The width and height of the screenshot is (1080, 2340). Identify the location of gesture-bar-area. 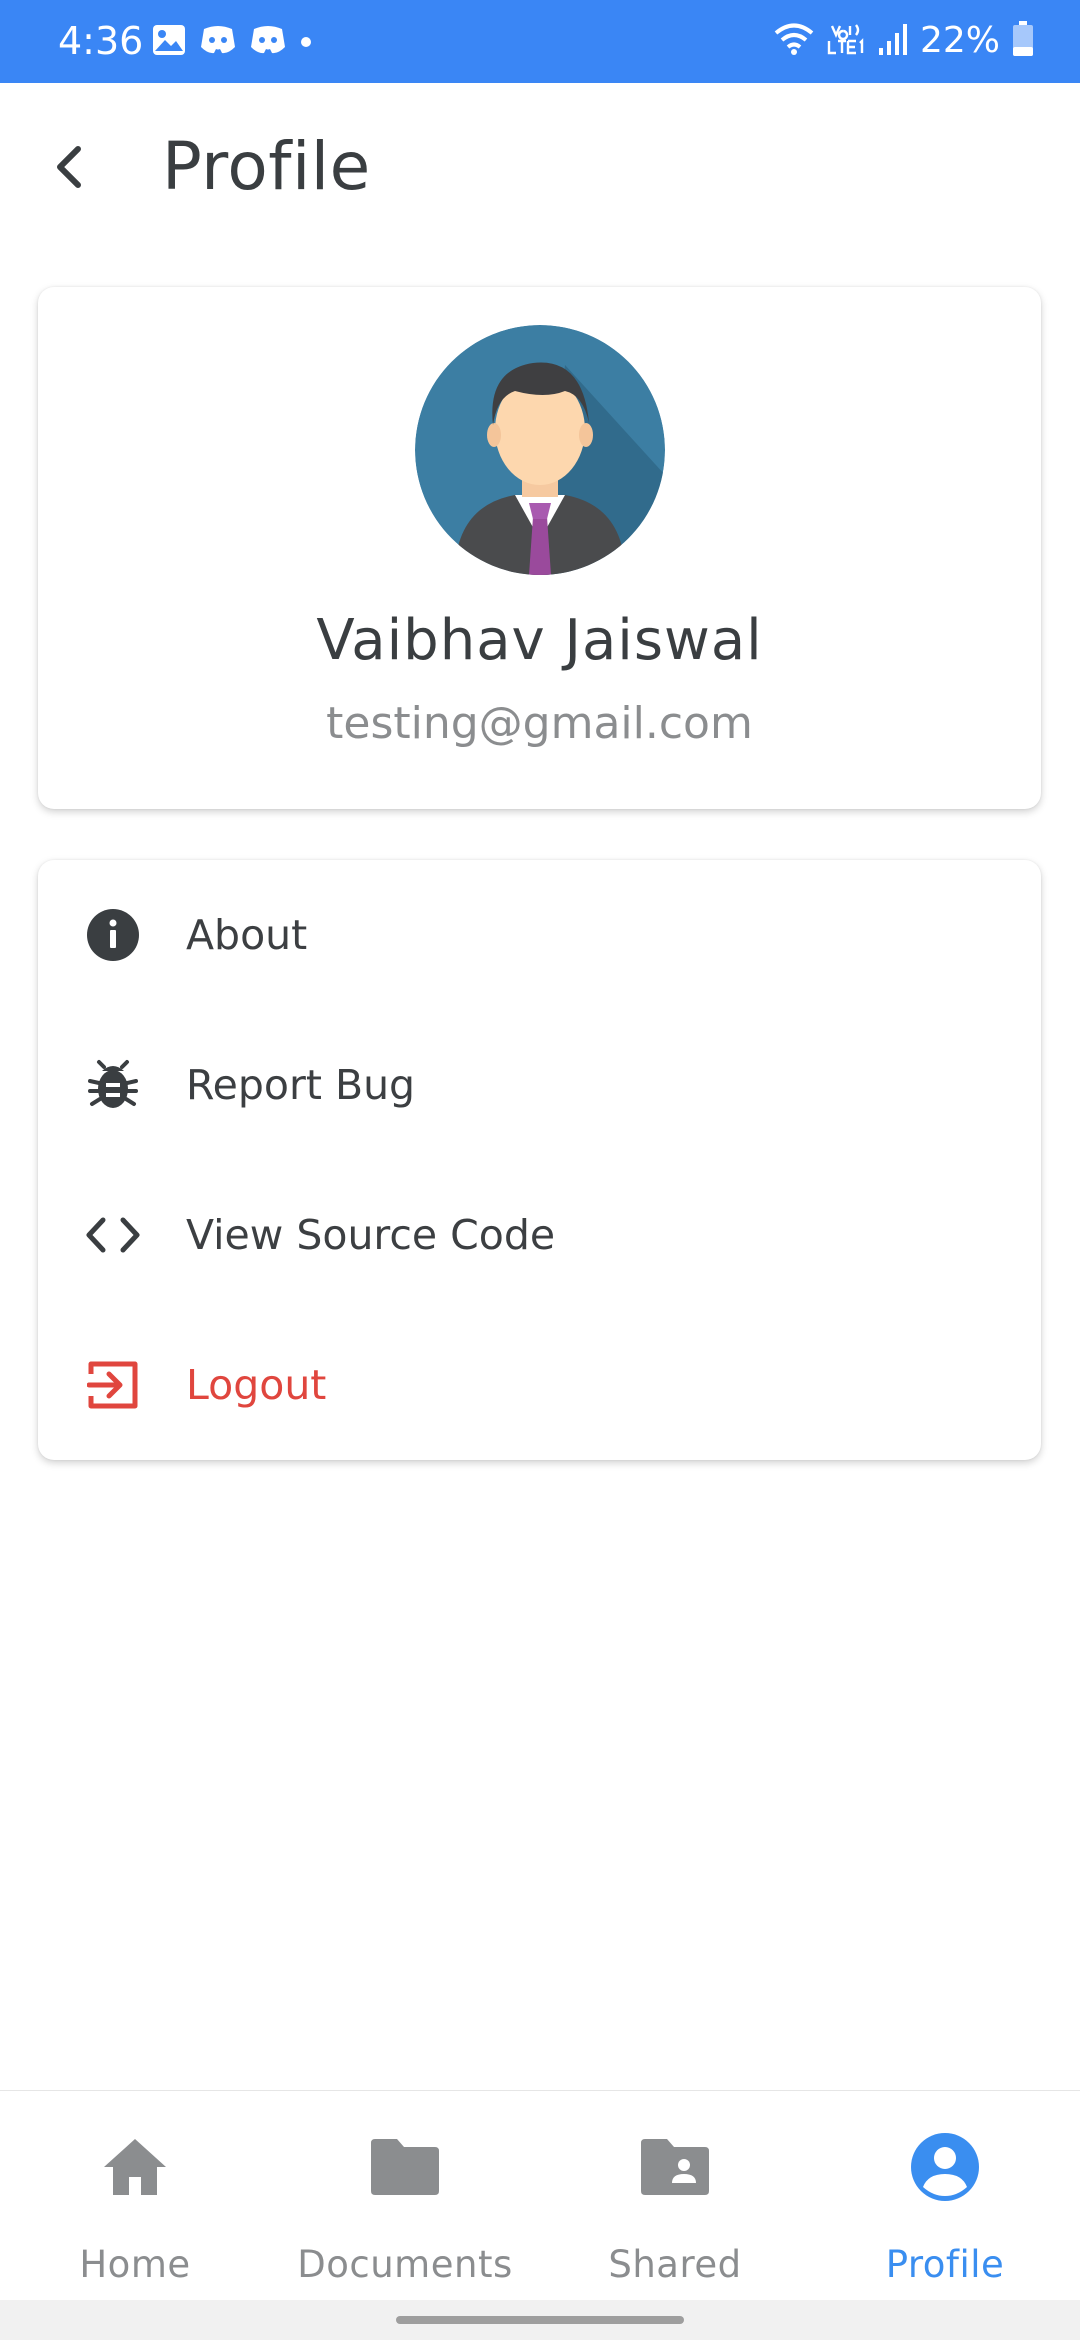
(540, 2320).